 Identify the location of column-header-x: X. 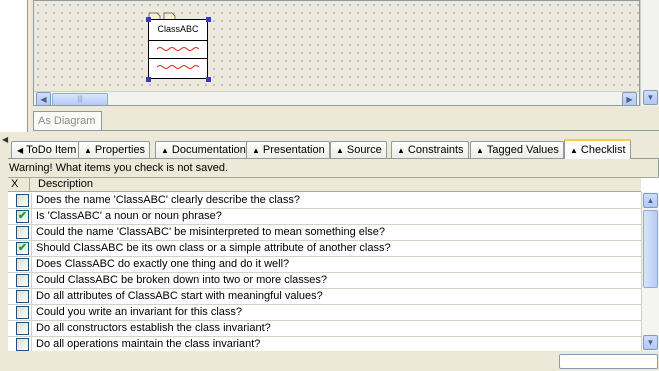
(19, 185).